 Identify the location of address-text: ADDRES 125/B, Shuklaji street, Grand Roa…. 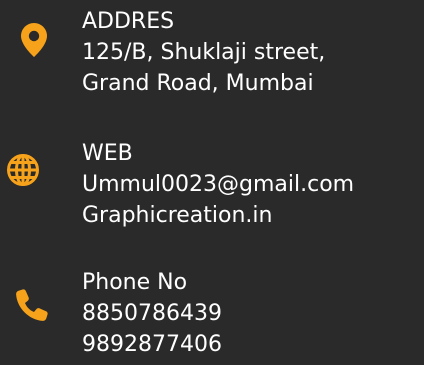
(203, 52).